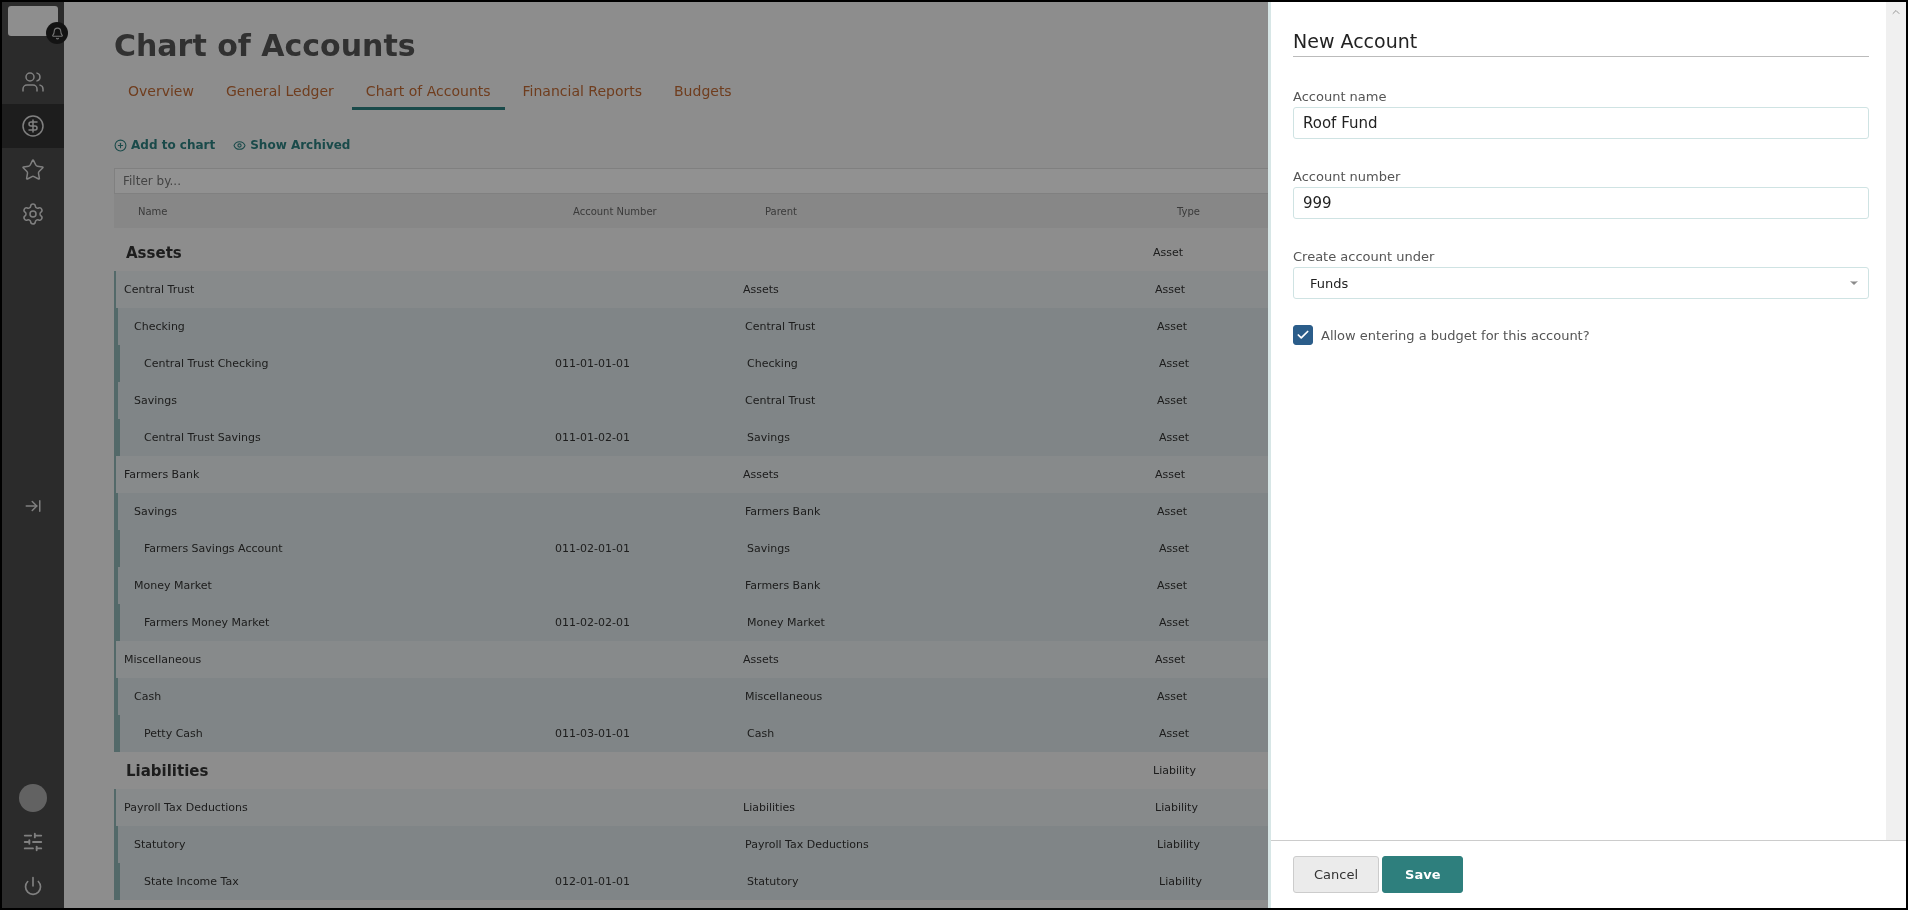 The image size is (1908, 910). What do you see at coordinates (279, 92) in the screenshot?
I see `tab: General Ledger` at bounding box center [279, 92].